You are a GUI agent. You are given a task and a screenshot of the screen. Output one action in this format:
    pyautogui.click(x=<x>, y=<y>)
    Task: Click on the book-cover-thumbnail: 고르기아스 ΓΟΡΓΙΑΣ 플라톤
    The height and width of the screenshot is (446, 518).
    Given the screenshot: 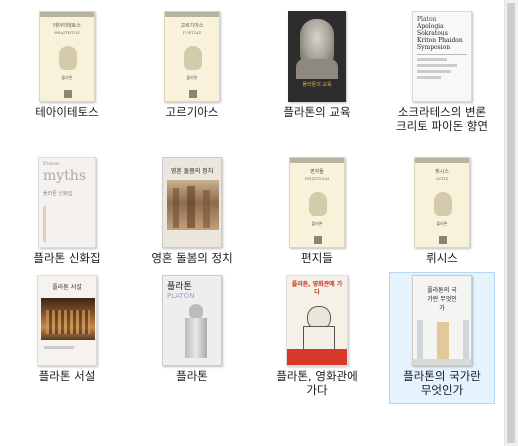 What is the action you would take?
    pyautogui.click(x=192, y=56)
    